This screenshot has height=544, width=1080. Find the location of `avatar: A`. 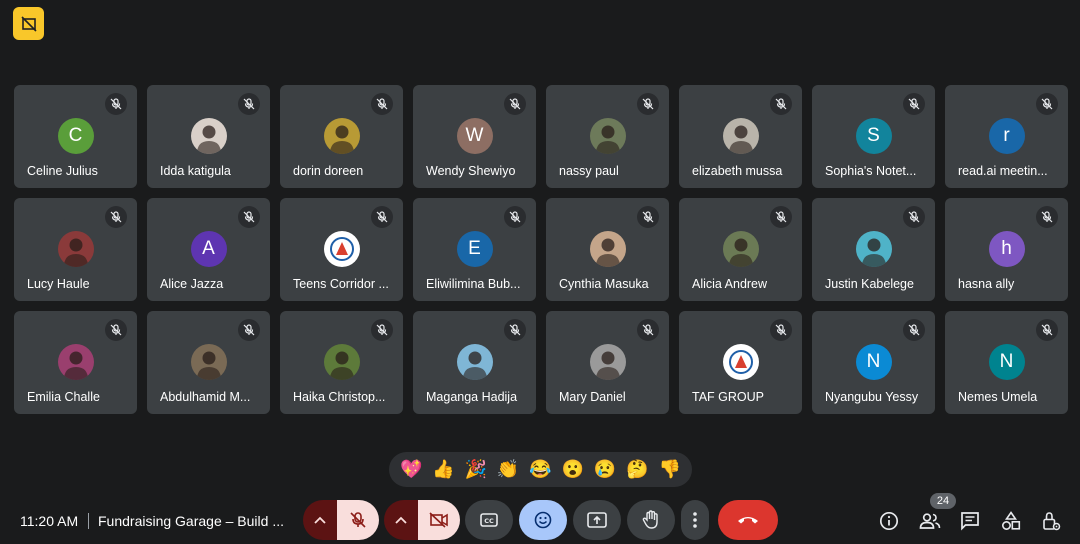

avatar: A is located at coordinates (208, 249).